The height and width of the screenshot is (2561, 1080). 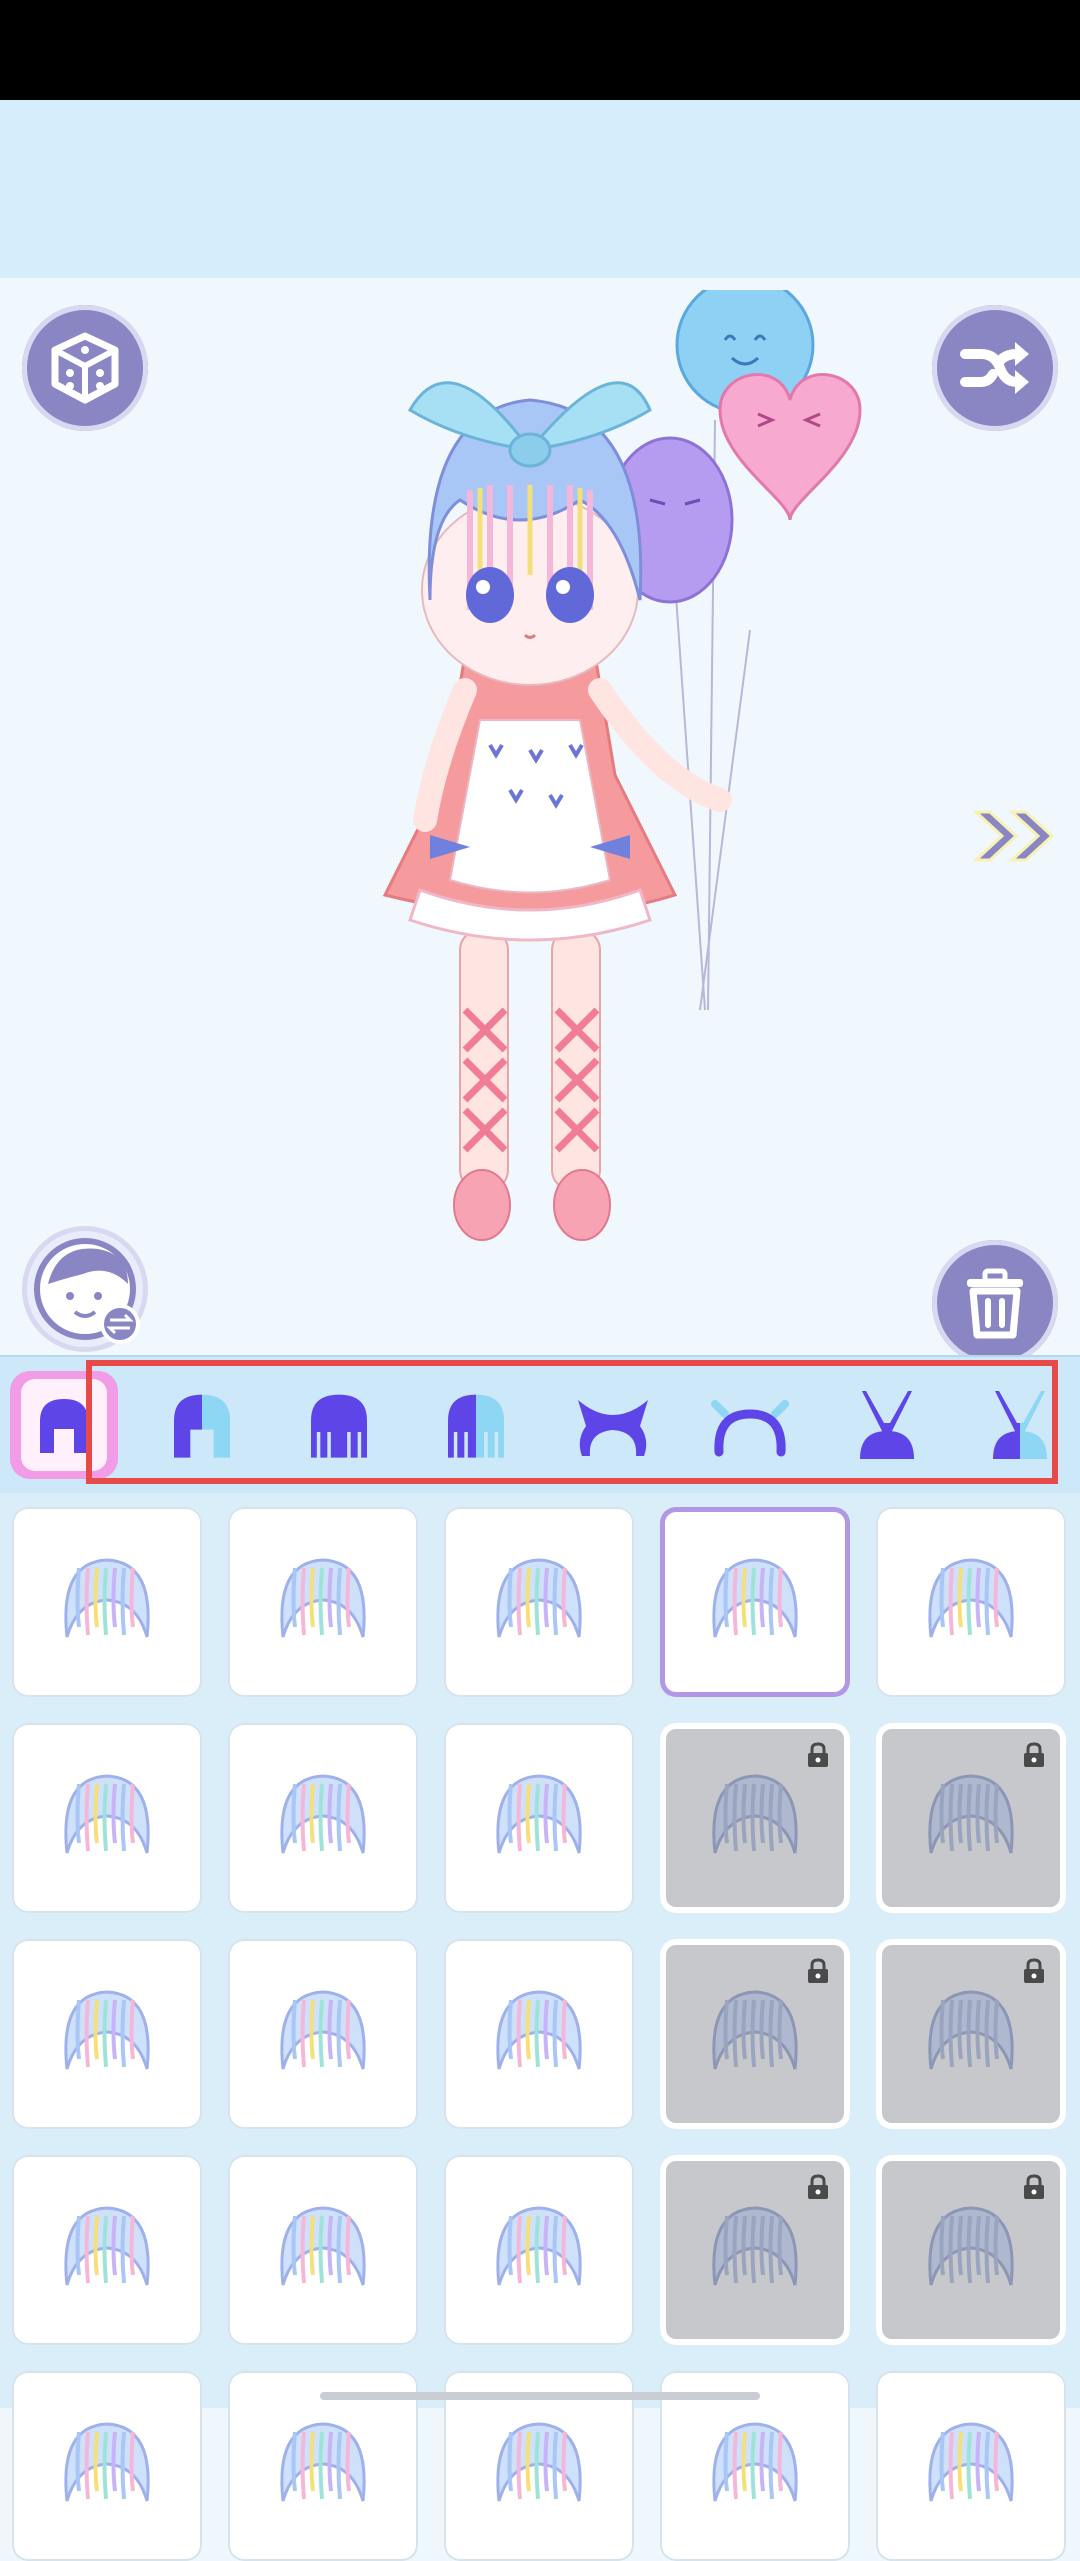 I want to click on shuffle-button, so click(x=995, y=368).